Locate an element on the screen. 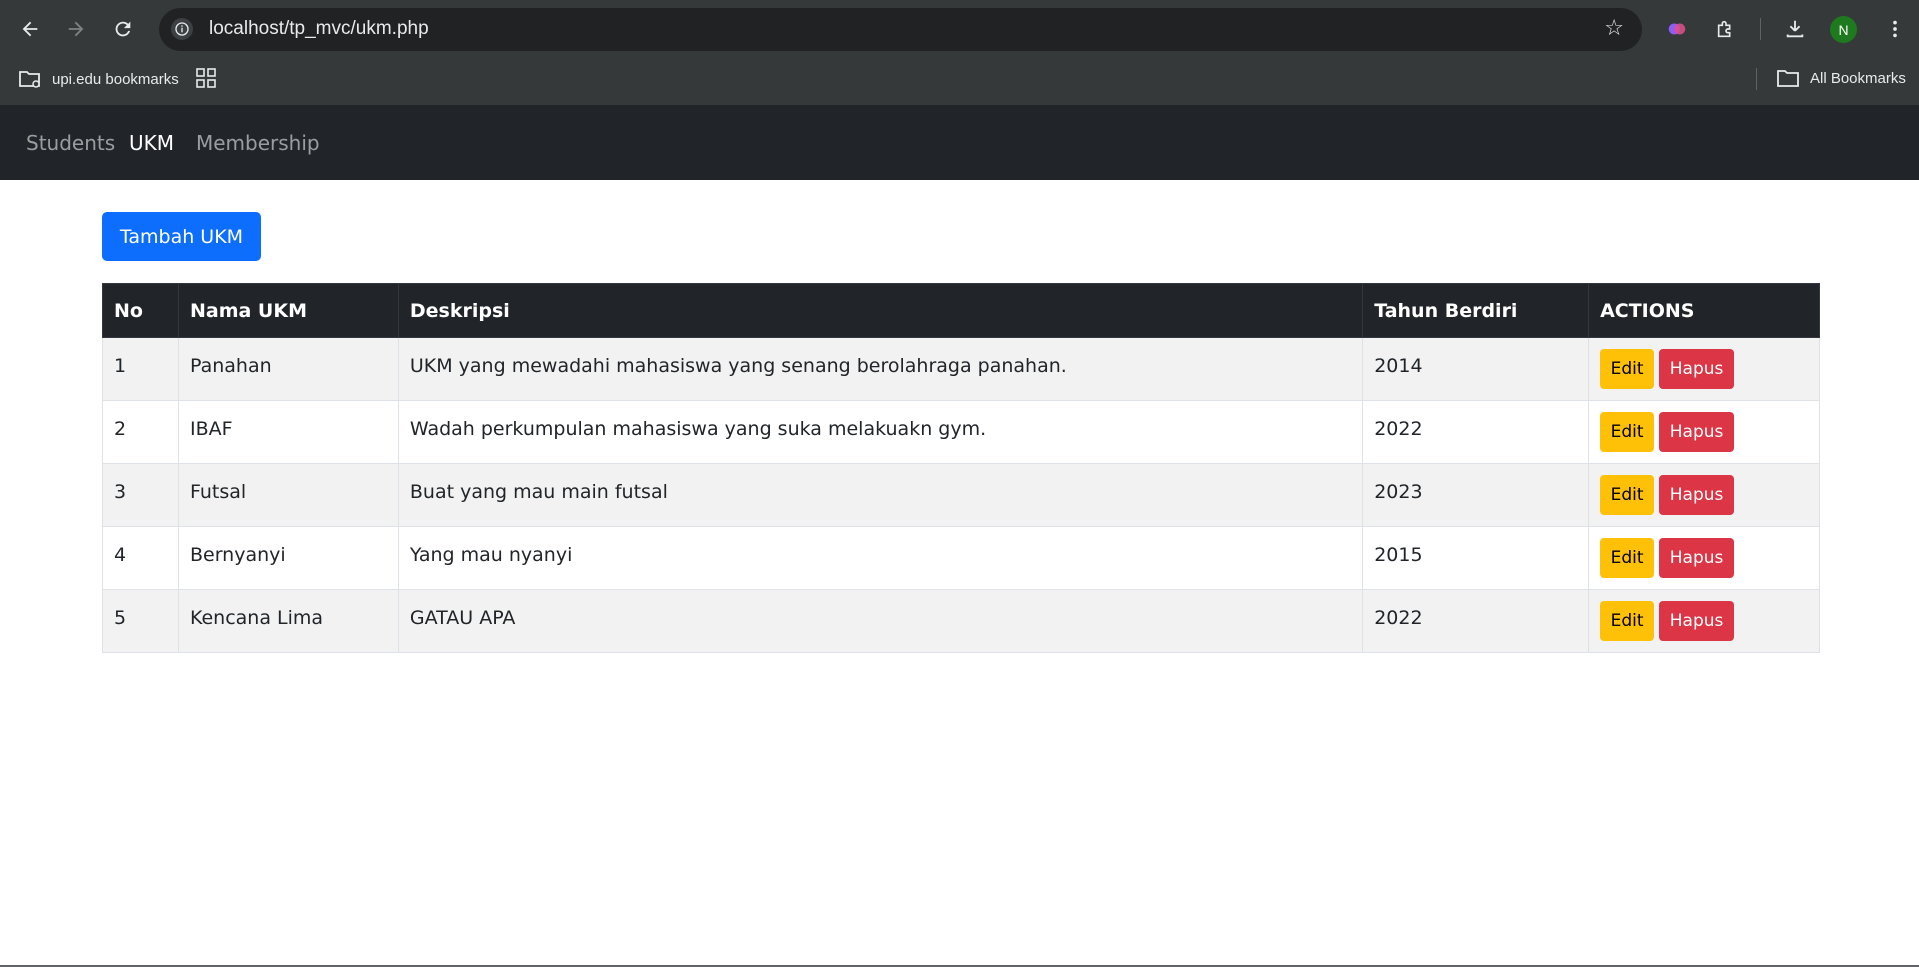 This screenshot has height=967, width=1919. cell-tahun: 2014 is located at coordinates (1476, 369).